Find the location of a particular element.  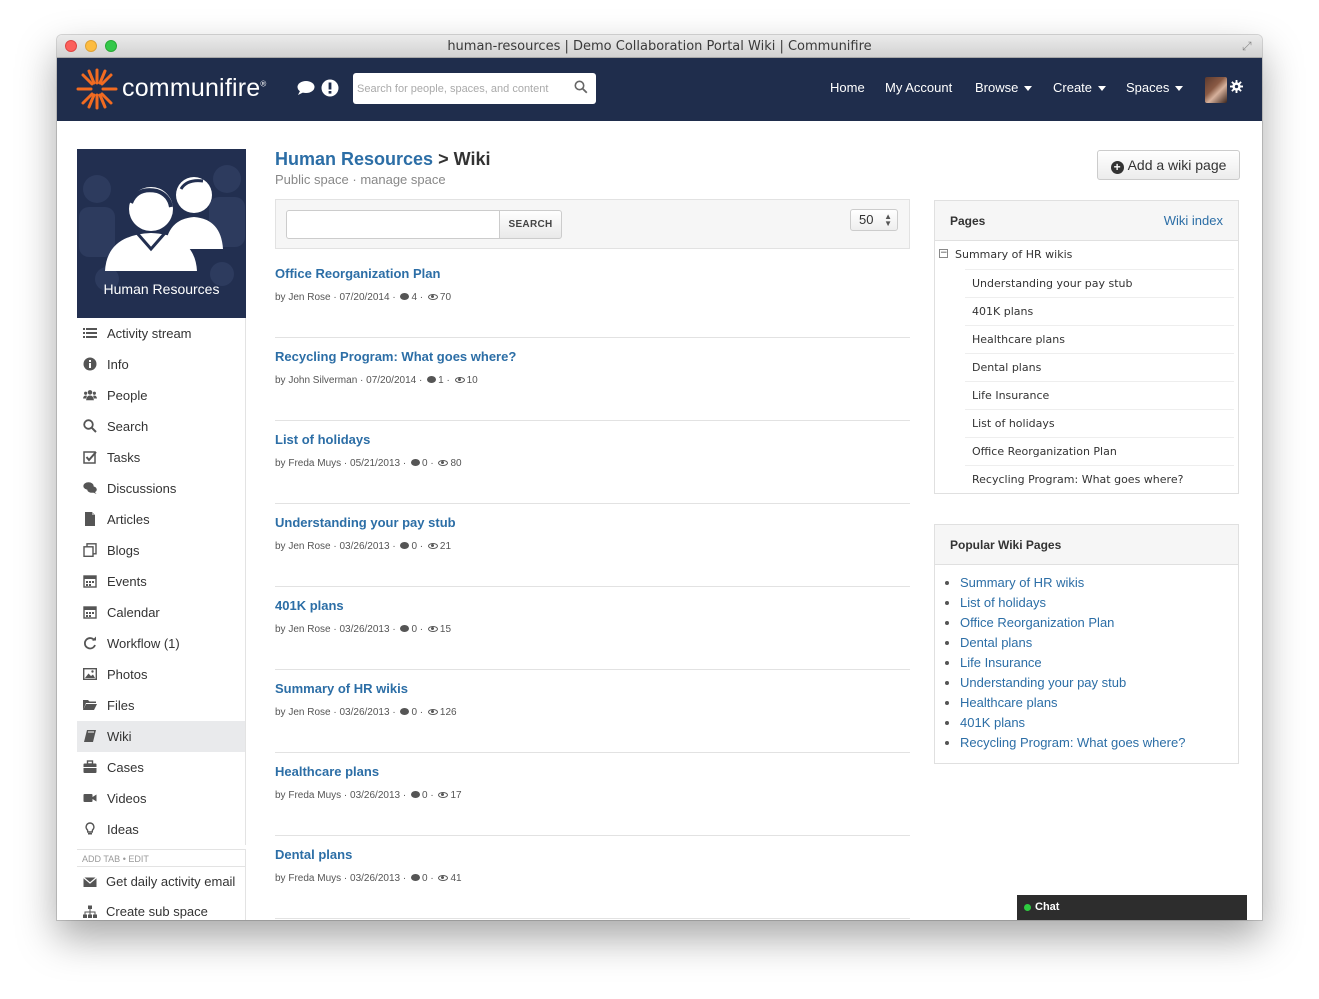

tree-child-item: Life Insurance is located at coordinates (1099, 395).